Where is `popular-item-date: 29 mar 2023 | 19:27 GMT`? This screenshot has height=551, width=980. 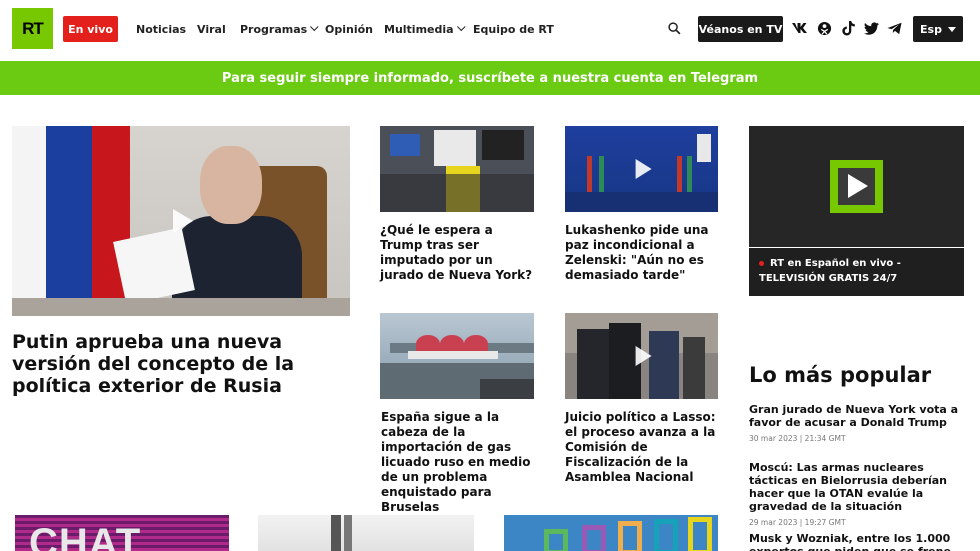
popular-item-date: 29 mar 2023 | 19:27 GMT is located at coordinates (797, 522).